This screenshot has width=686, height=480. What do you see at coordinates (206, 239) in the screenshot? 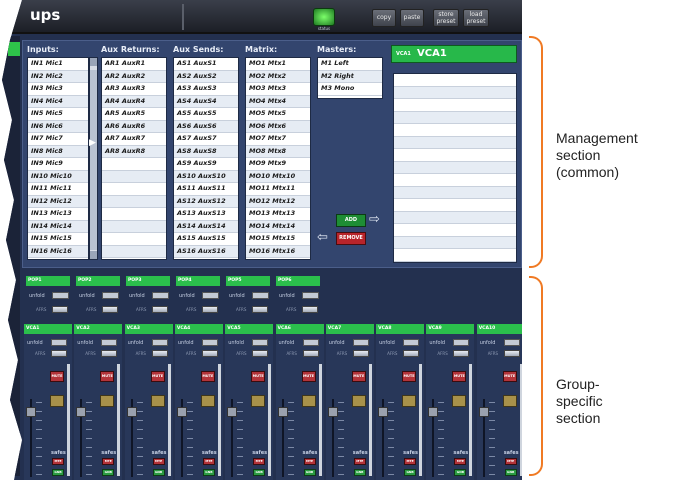
I see `list-item: AS15 AuxS15` at bounding box center [206, 239].